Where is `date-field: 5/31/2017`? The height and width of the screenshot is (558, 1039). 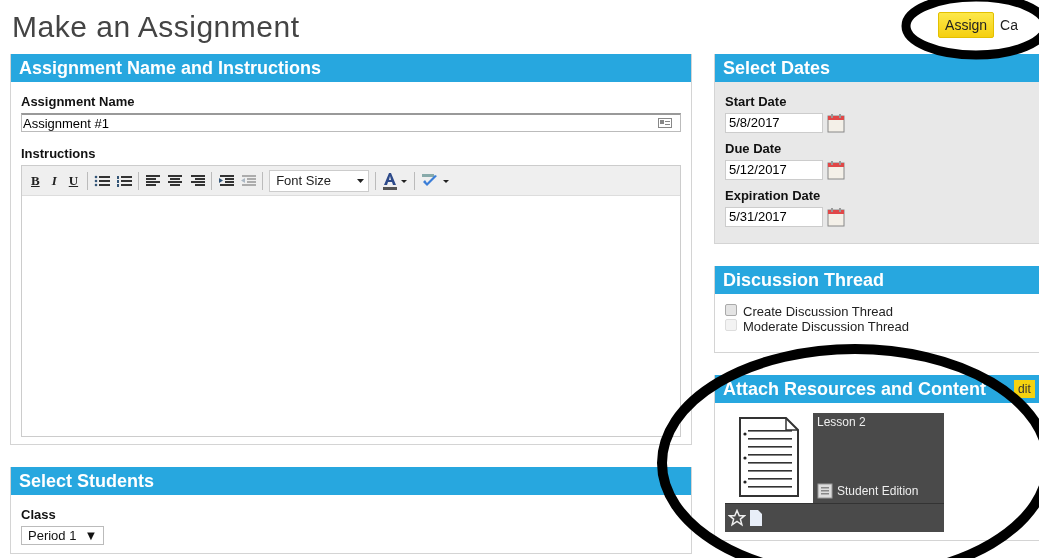 date-field: 5/31/2017 is located at coordinates (774, 217).